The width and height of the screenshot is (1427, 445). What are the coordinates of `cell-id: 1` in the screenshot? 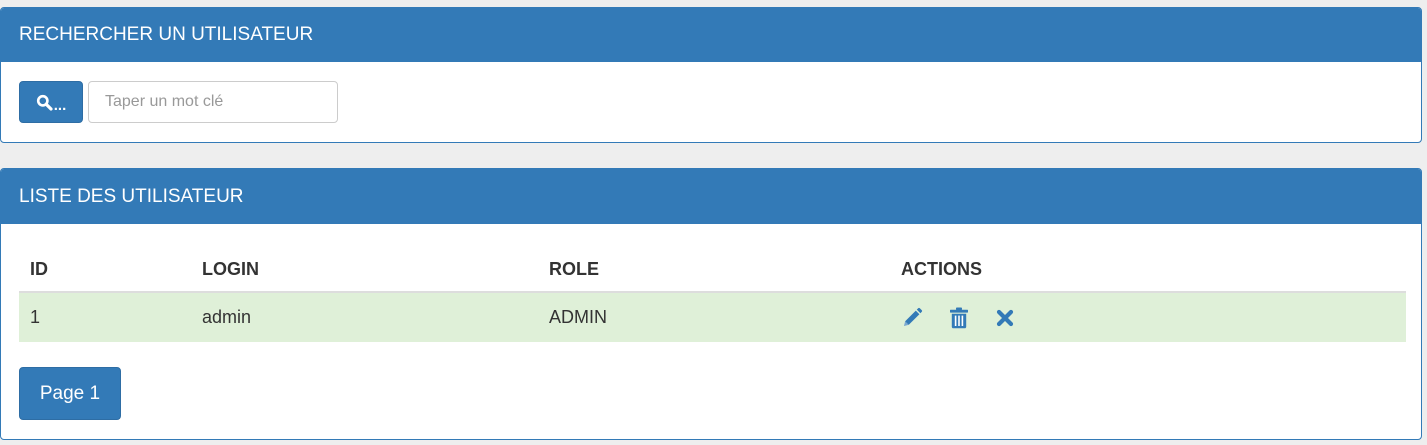 It's located at (105, 317).